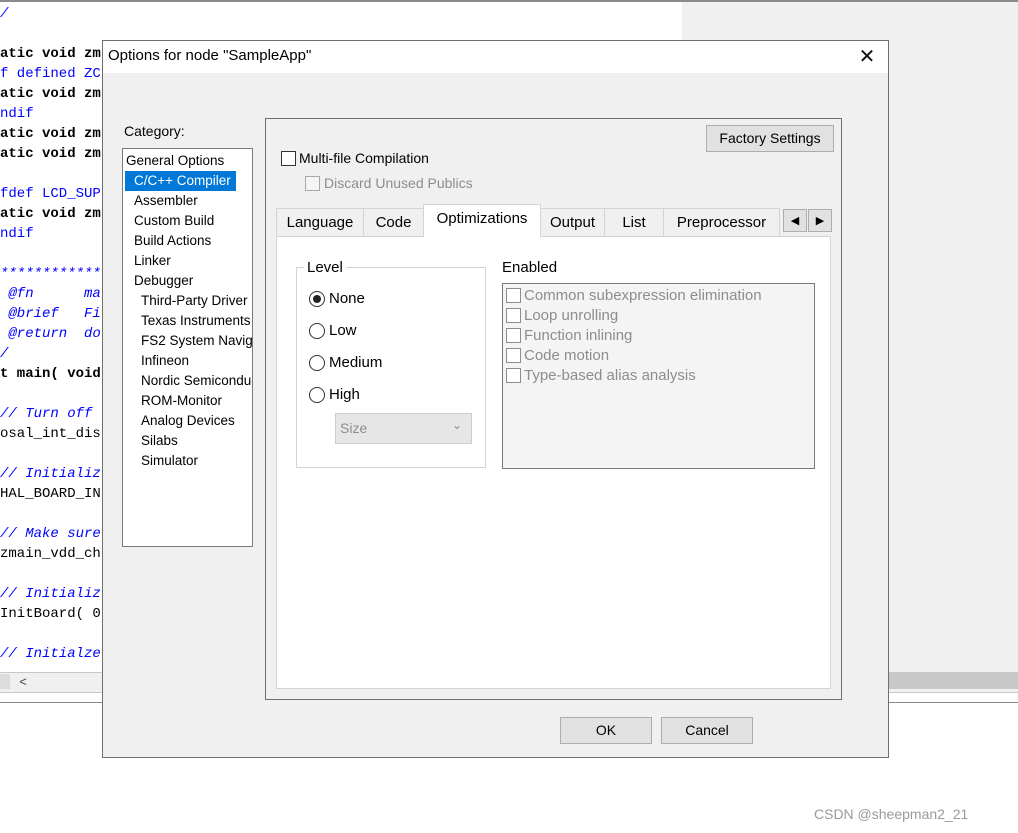 The height and width of the screenshot is (833, 1018). What do you see at coordinates (50, 554) in the screenshot?
I see `code-line: zmain_vdd_ch` at bounding box center [50, 554].